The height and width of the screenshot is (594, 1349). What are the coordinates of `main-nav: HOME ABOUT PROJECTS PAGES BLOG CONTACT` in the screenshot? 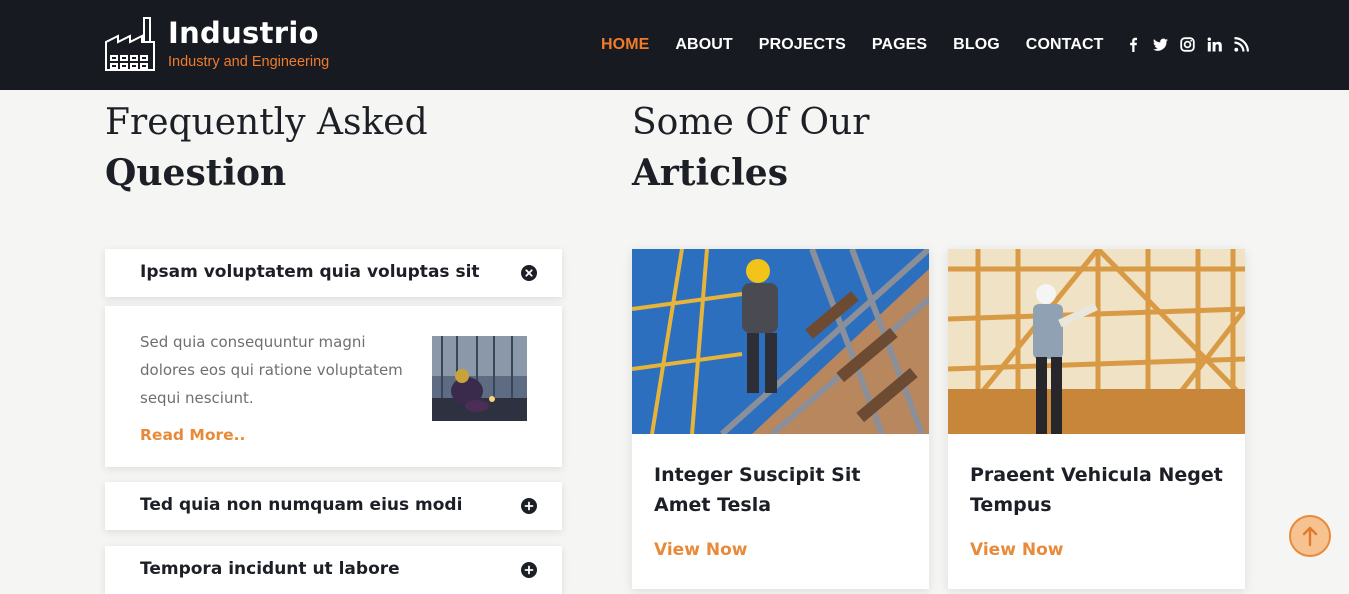 It's located at (865, 45).